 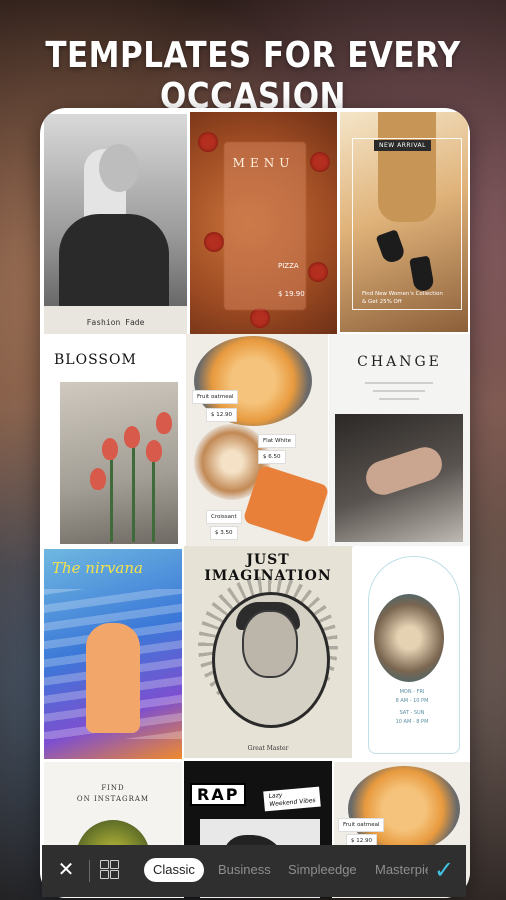 I want to click on hours-line: MON - FRI, so click(x=412, y=692).